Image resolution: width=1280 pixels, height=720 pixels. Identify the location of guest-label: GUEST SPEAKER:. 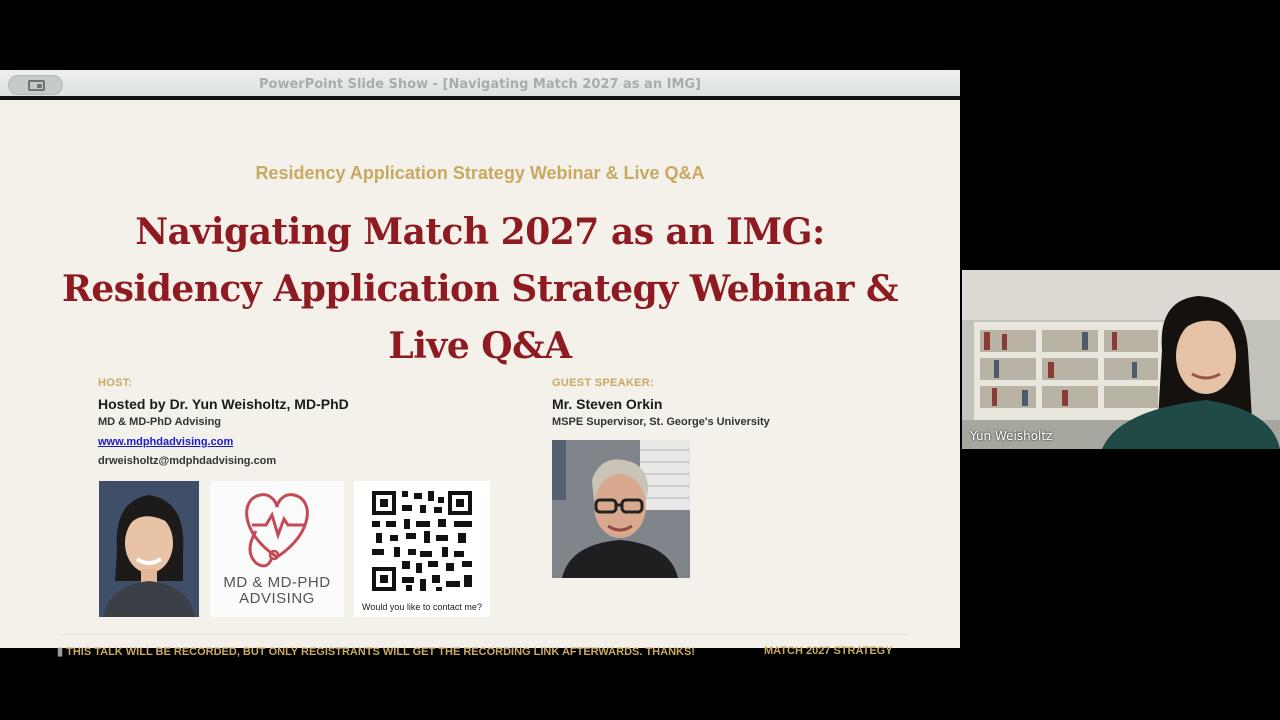
(603, 383).